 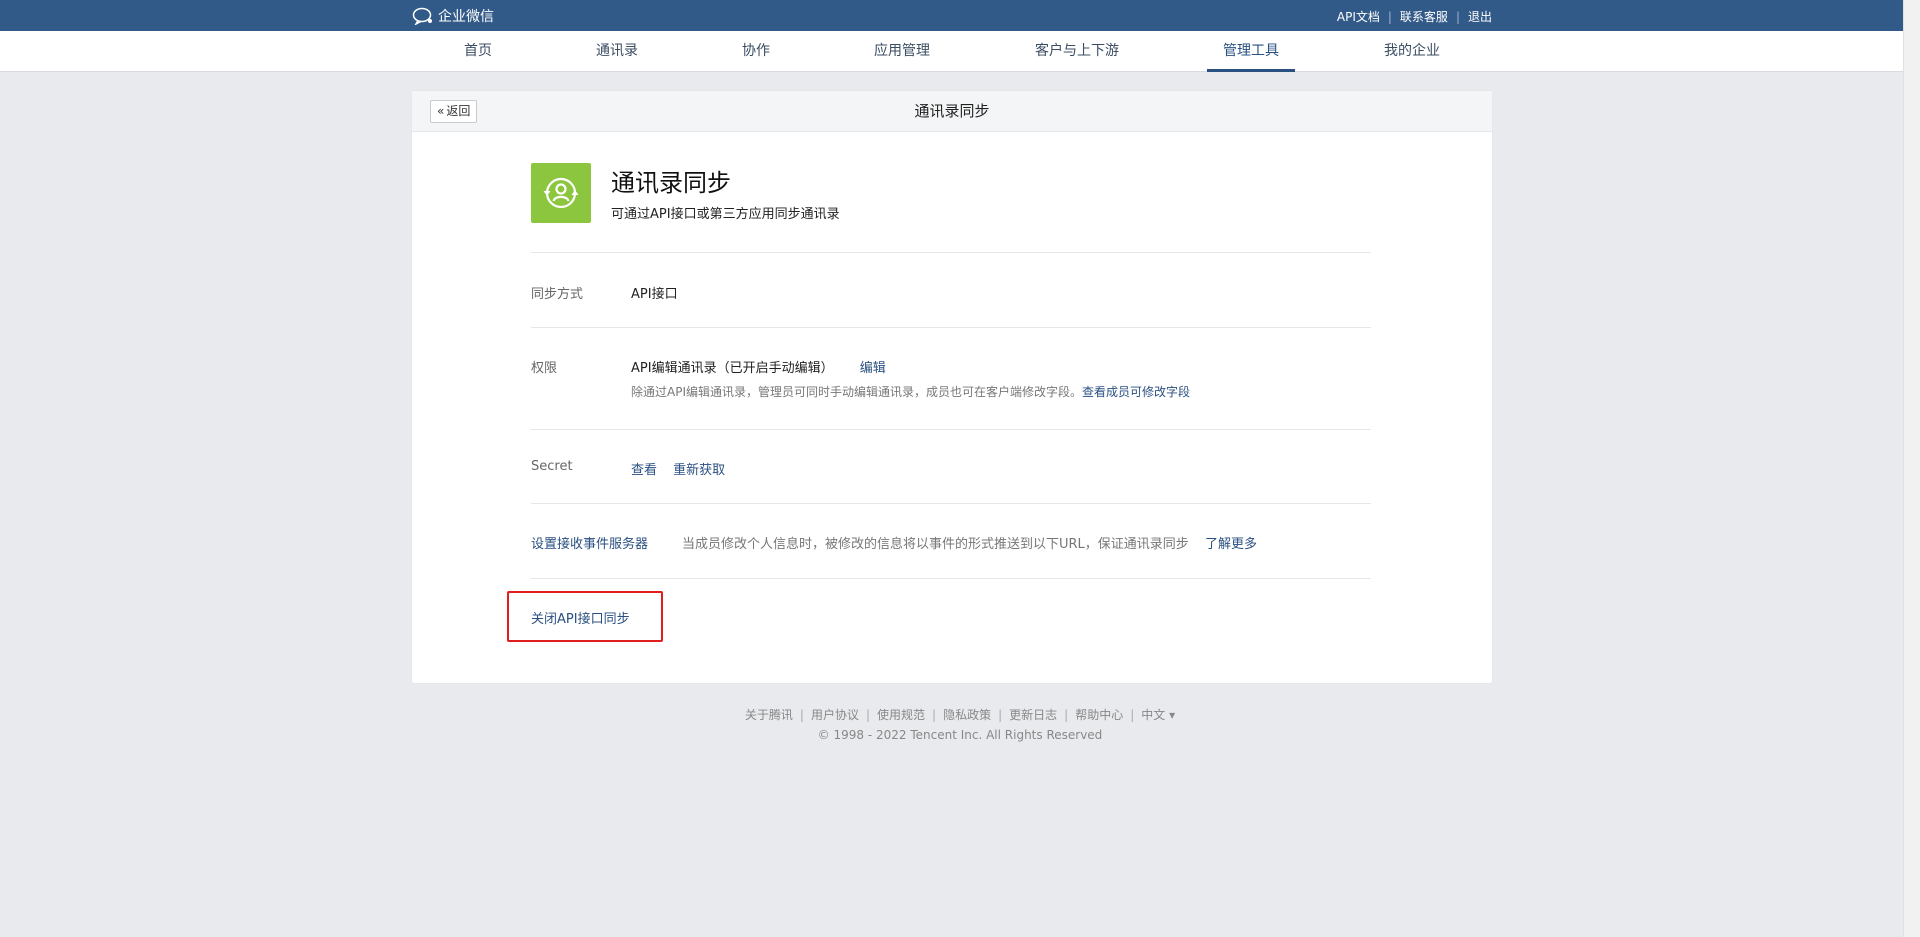 What do you see at coordinates (557, 294) in the screenshot?
I see `sync-method-label: 同步方式` at bounding box center [557, 294].